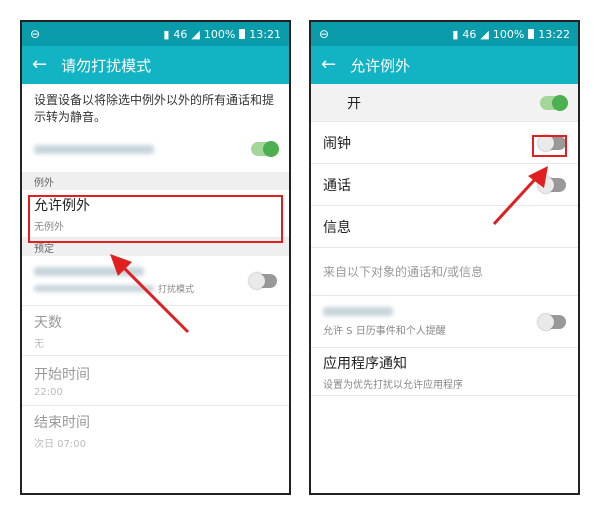  What do you see at coordinates (549, 146) in the screenshot?
I see `highlight-box-alarm-toggle` at bounding box center [549, 146].